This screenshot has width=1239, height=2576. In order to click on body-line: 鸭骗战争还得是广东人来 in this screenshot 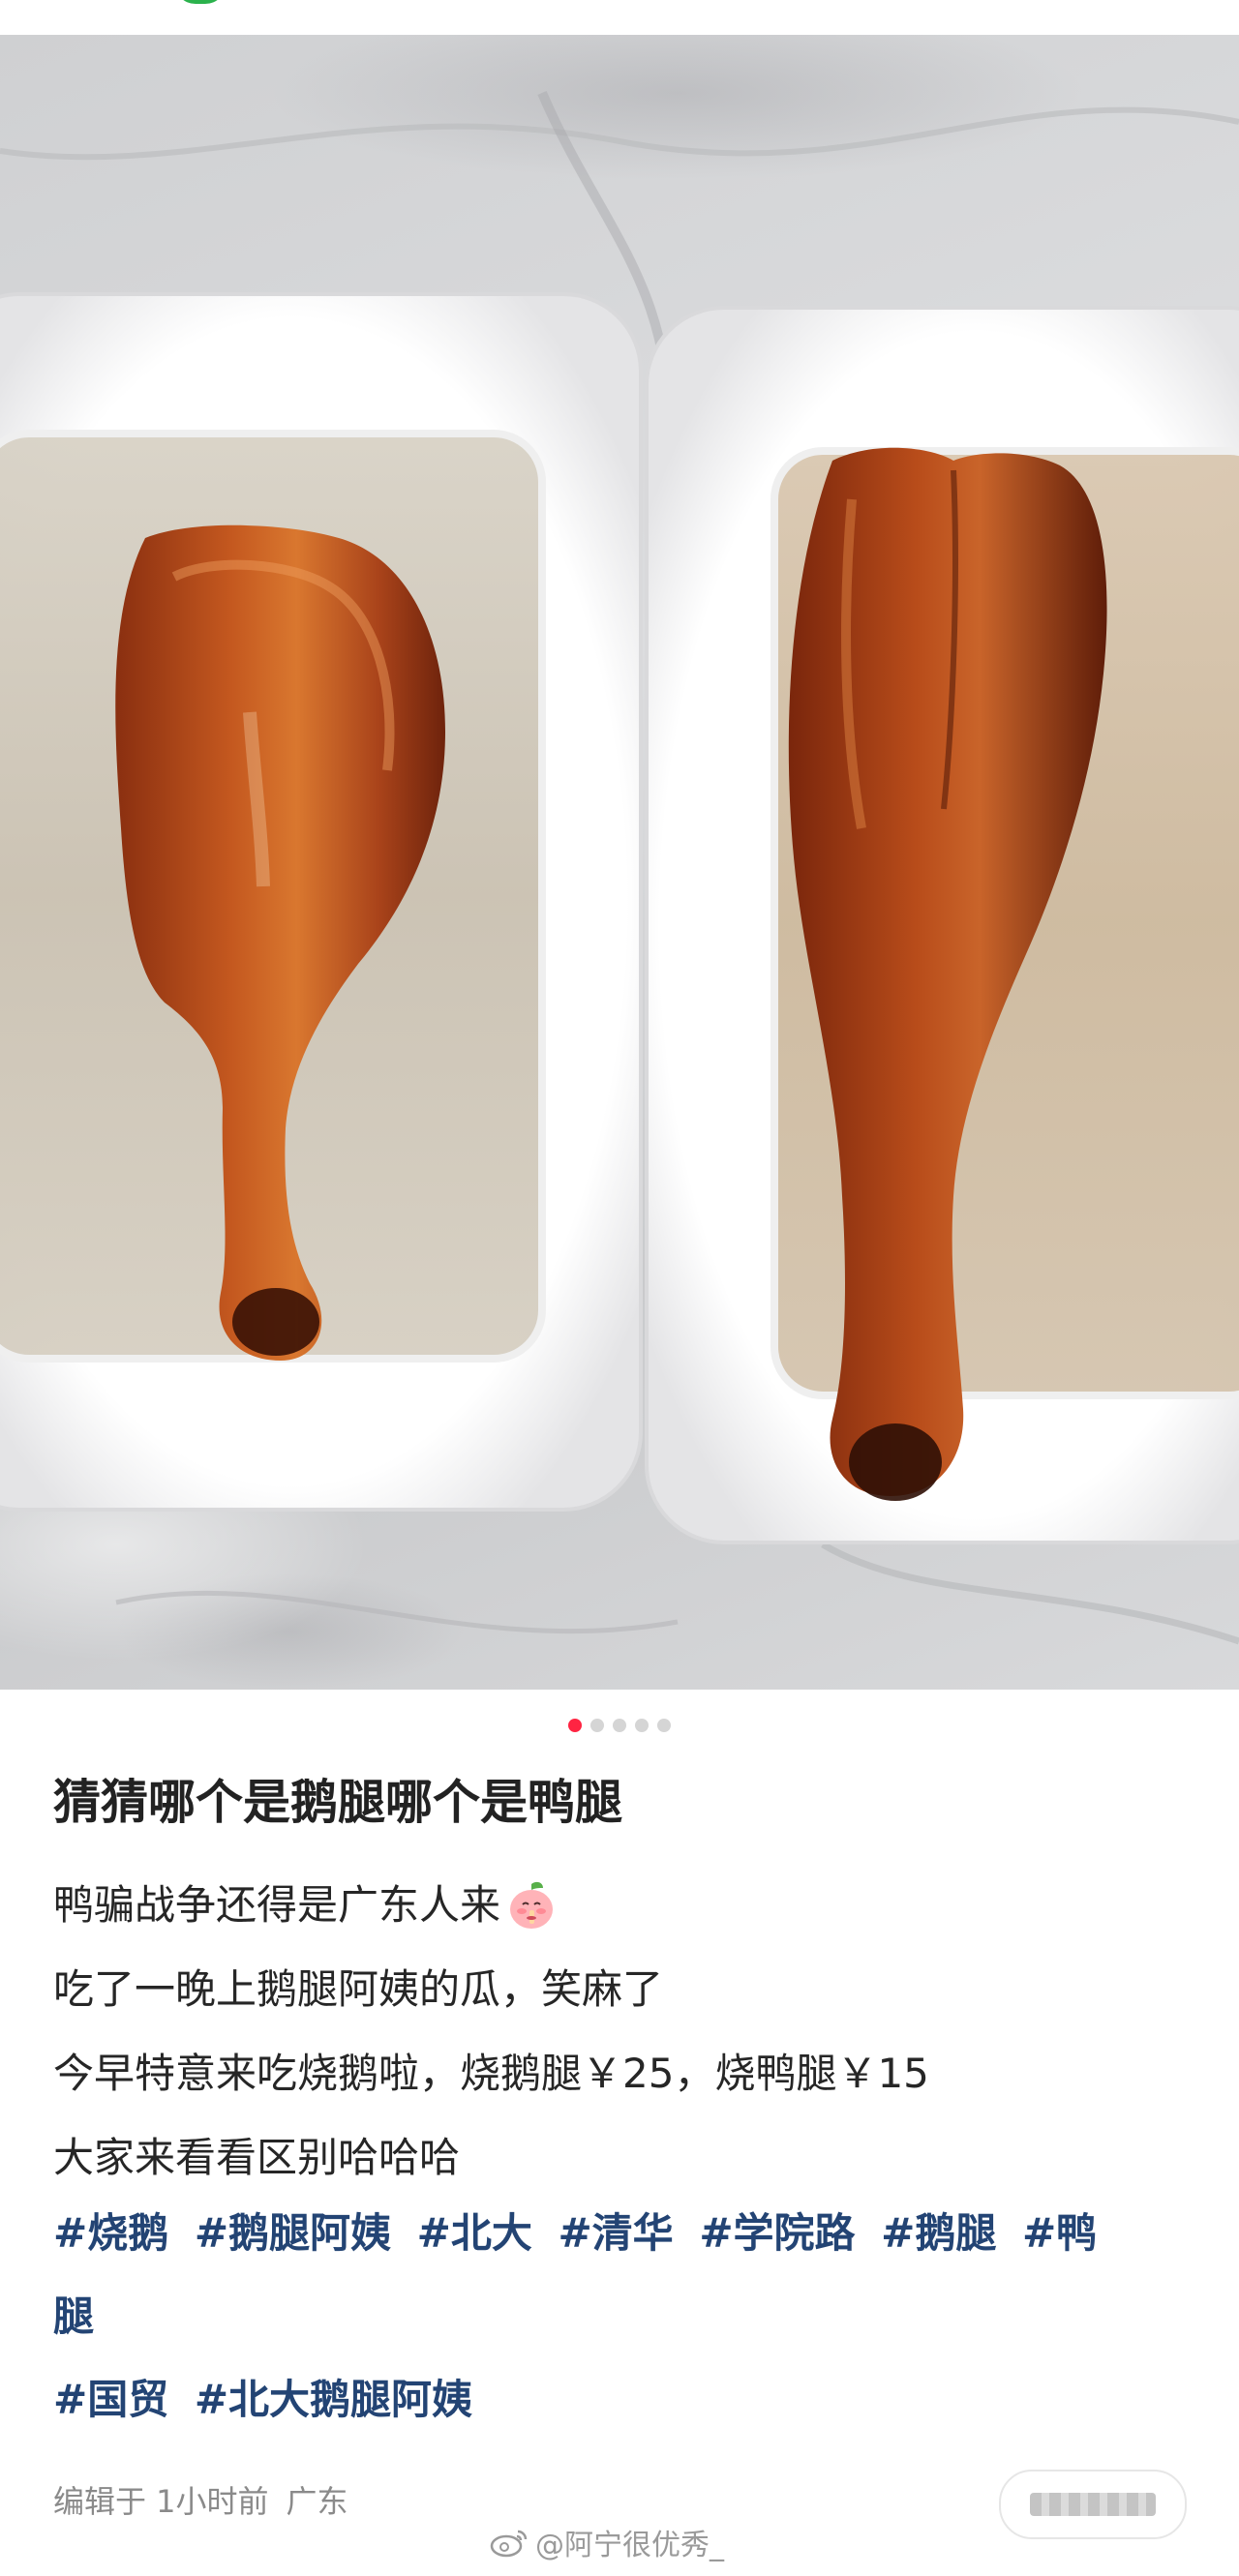, I will do `click(624, 1905)`.